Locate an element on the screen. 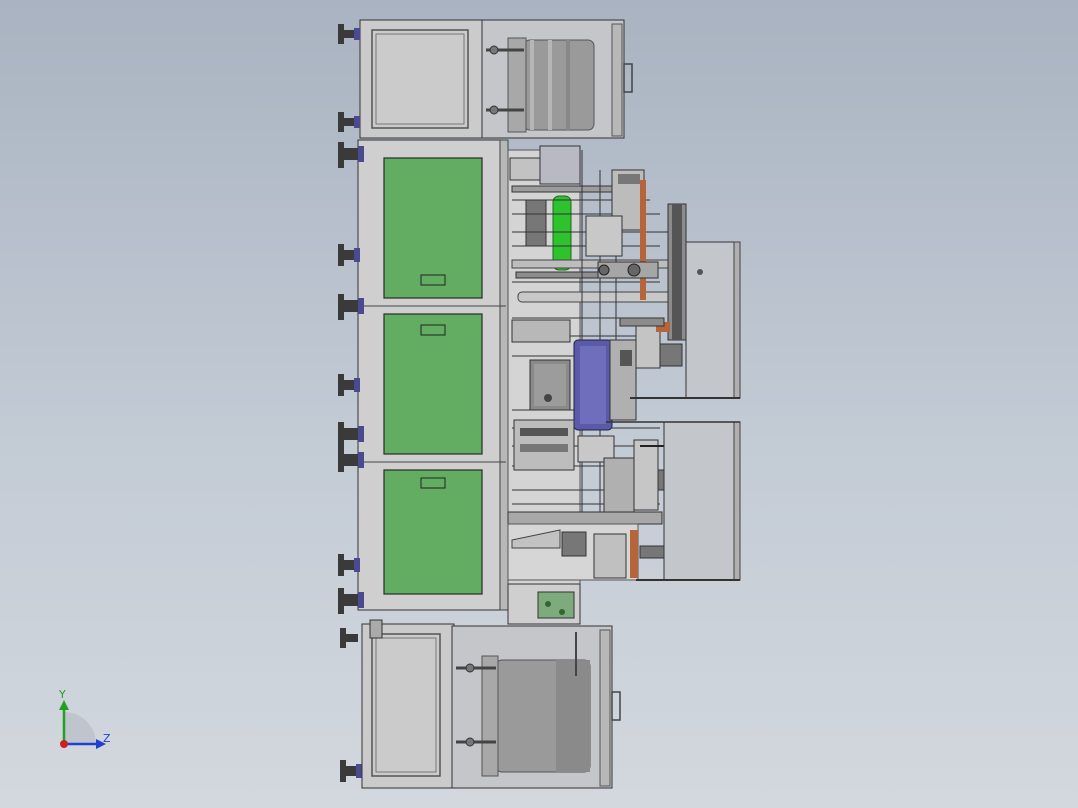 Image resolution: width=1078 pixels, height=808 pixels. top-roll is located at coordinates (559, 85).